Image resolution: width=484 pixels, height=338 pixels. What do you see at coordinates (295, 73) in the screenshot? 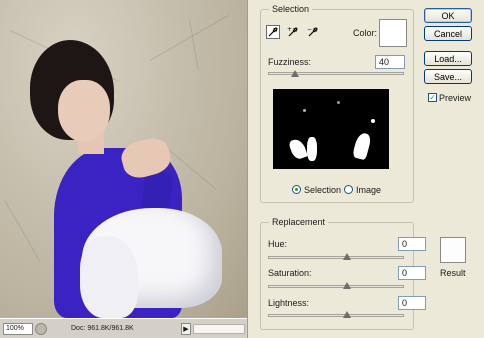
I see `fuzziness-slider-thumb` at bounding box center [295, 73].